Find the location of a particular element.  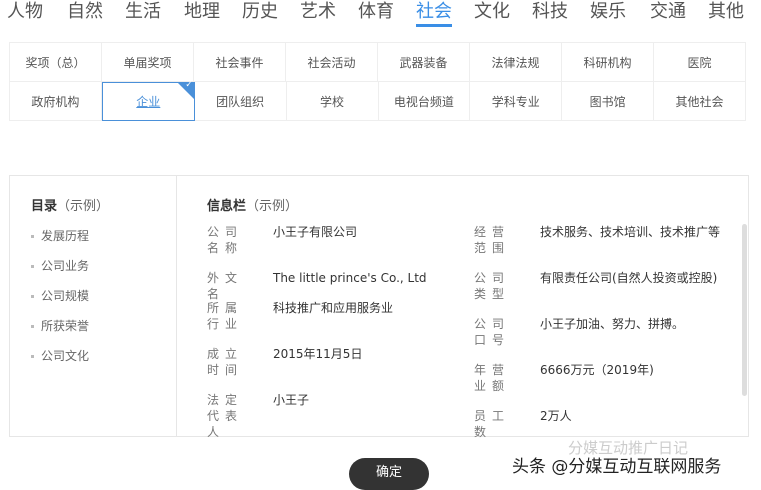

tab-10: 娱乐 is located at coordinates (608, 11).